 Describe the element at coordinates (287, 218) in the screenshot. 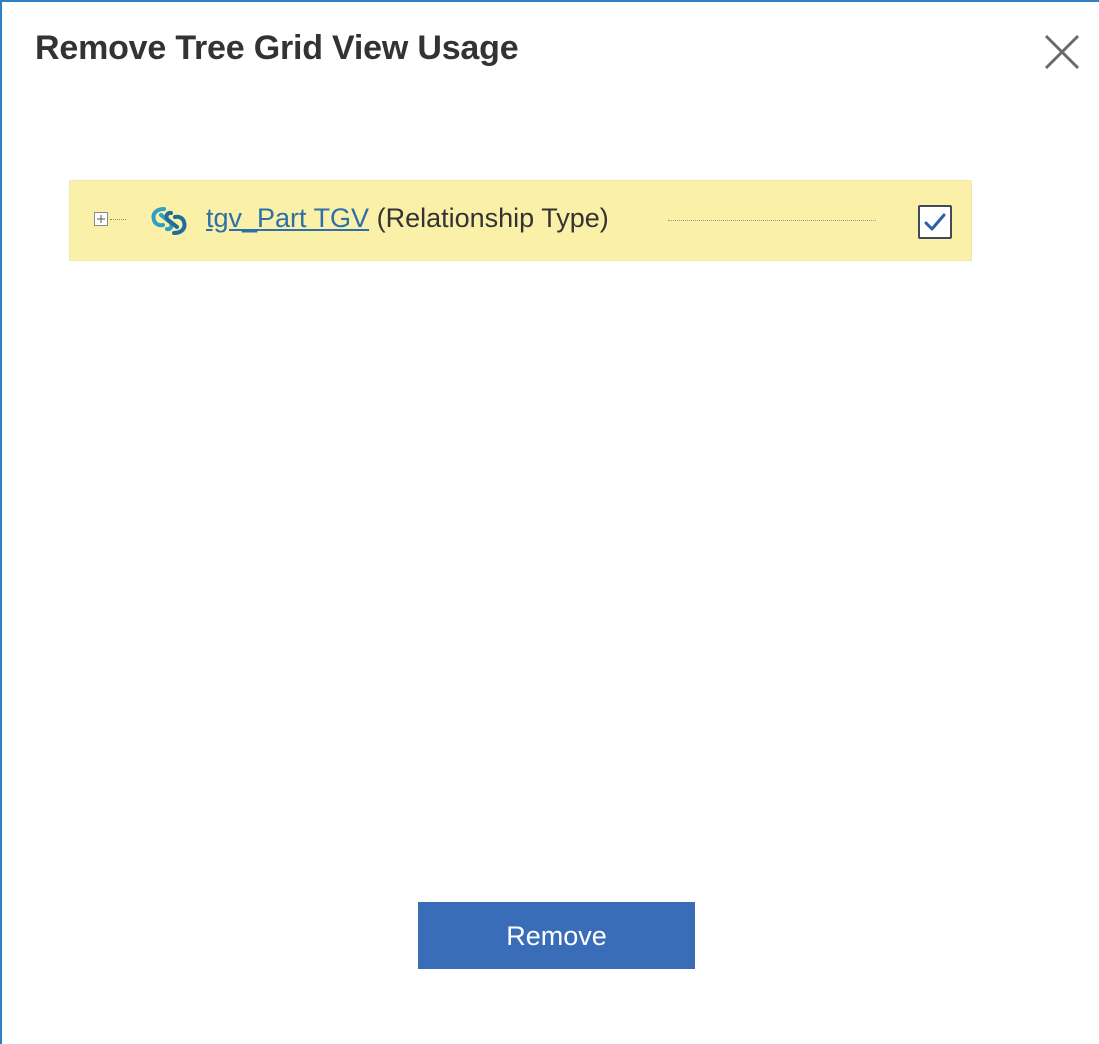

I see `item-link: tgv_Part TGV` at that location.